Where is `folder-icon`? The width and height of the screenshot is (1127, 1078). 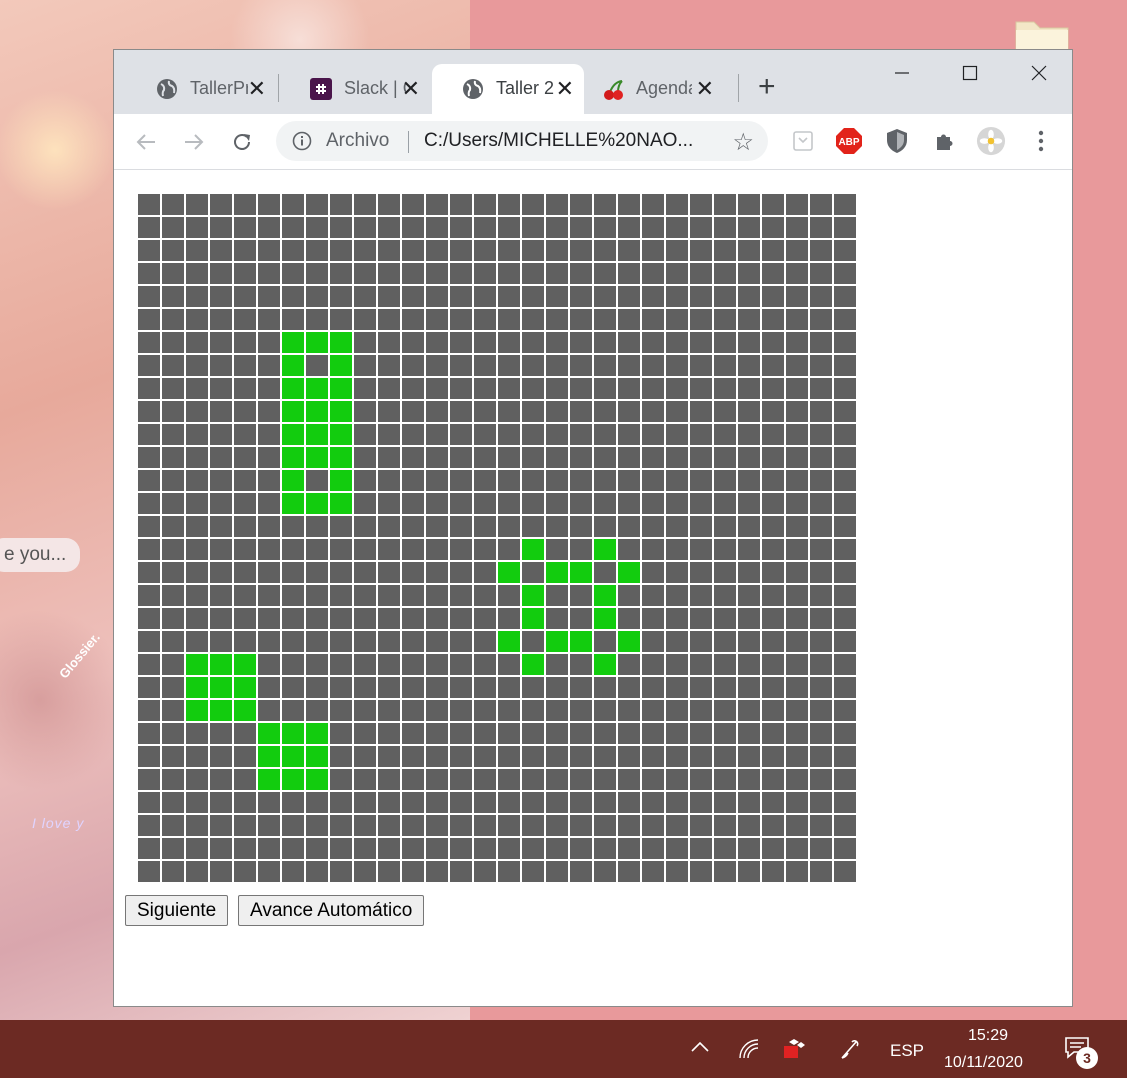 folder-icon is located at coordinates (1042, 34).